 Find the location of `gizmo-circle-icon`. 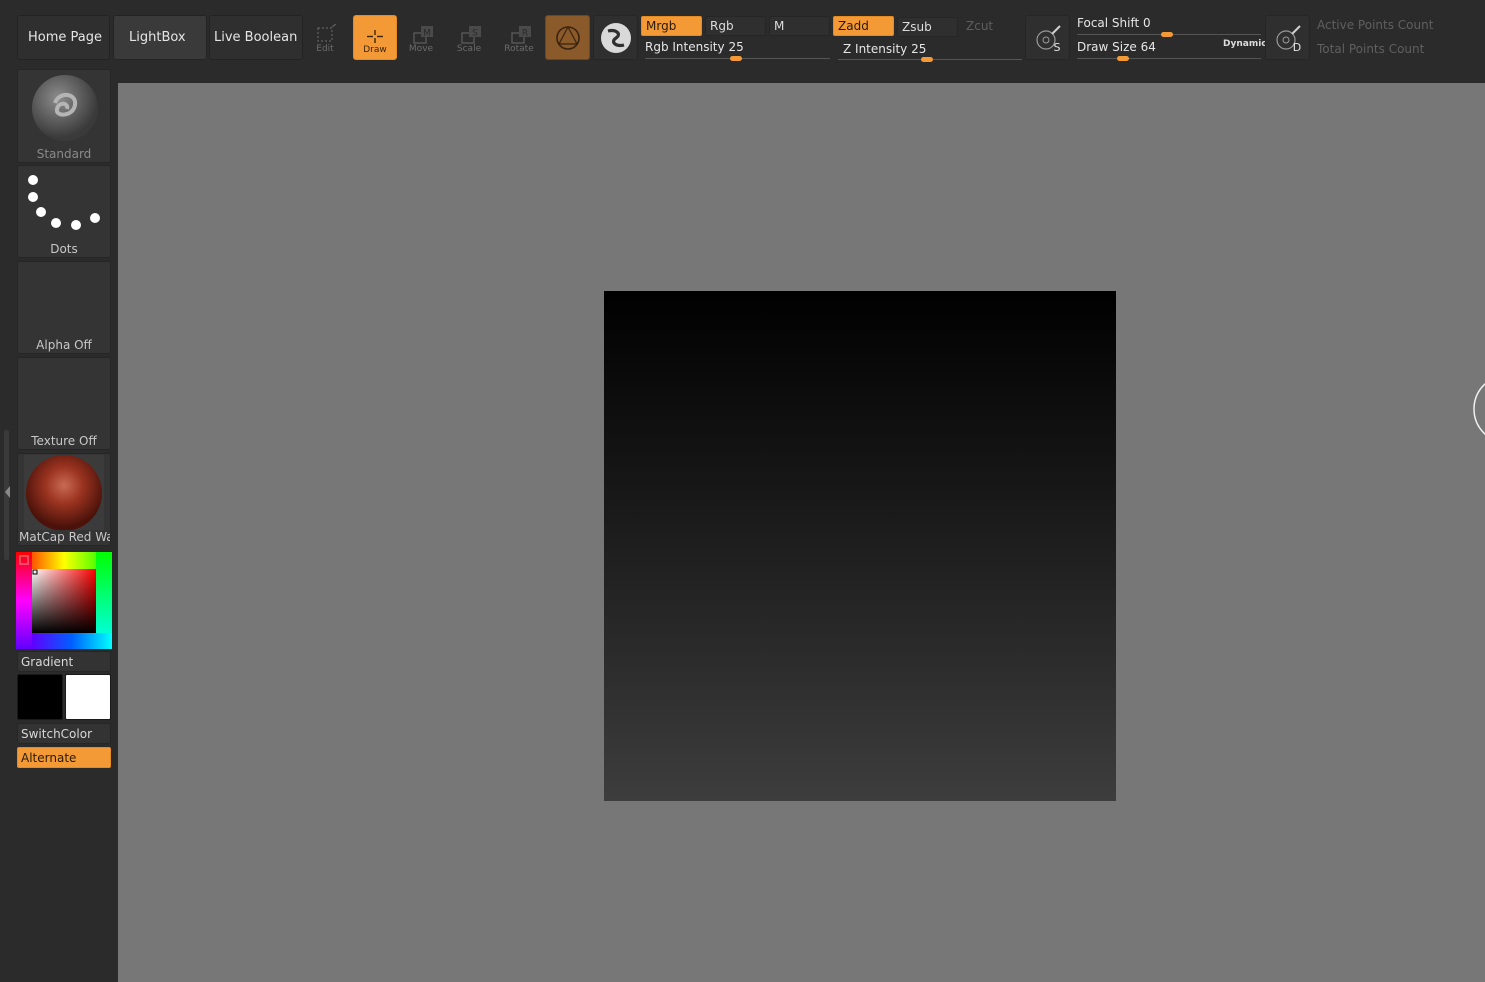

gizmo-circle-icon is located at coordinates (1479, 409).